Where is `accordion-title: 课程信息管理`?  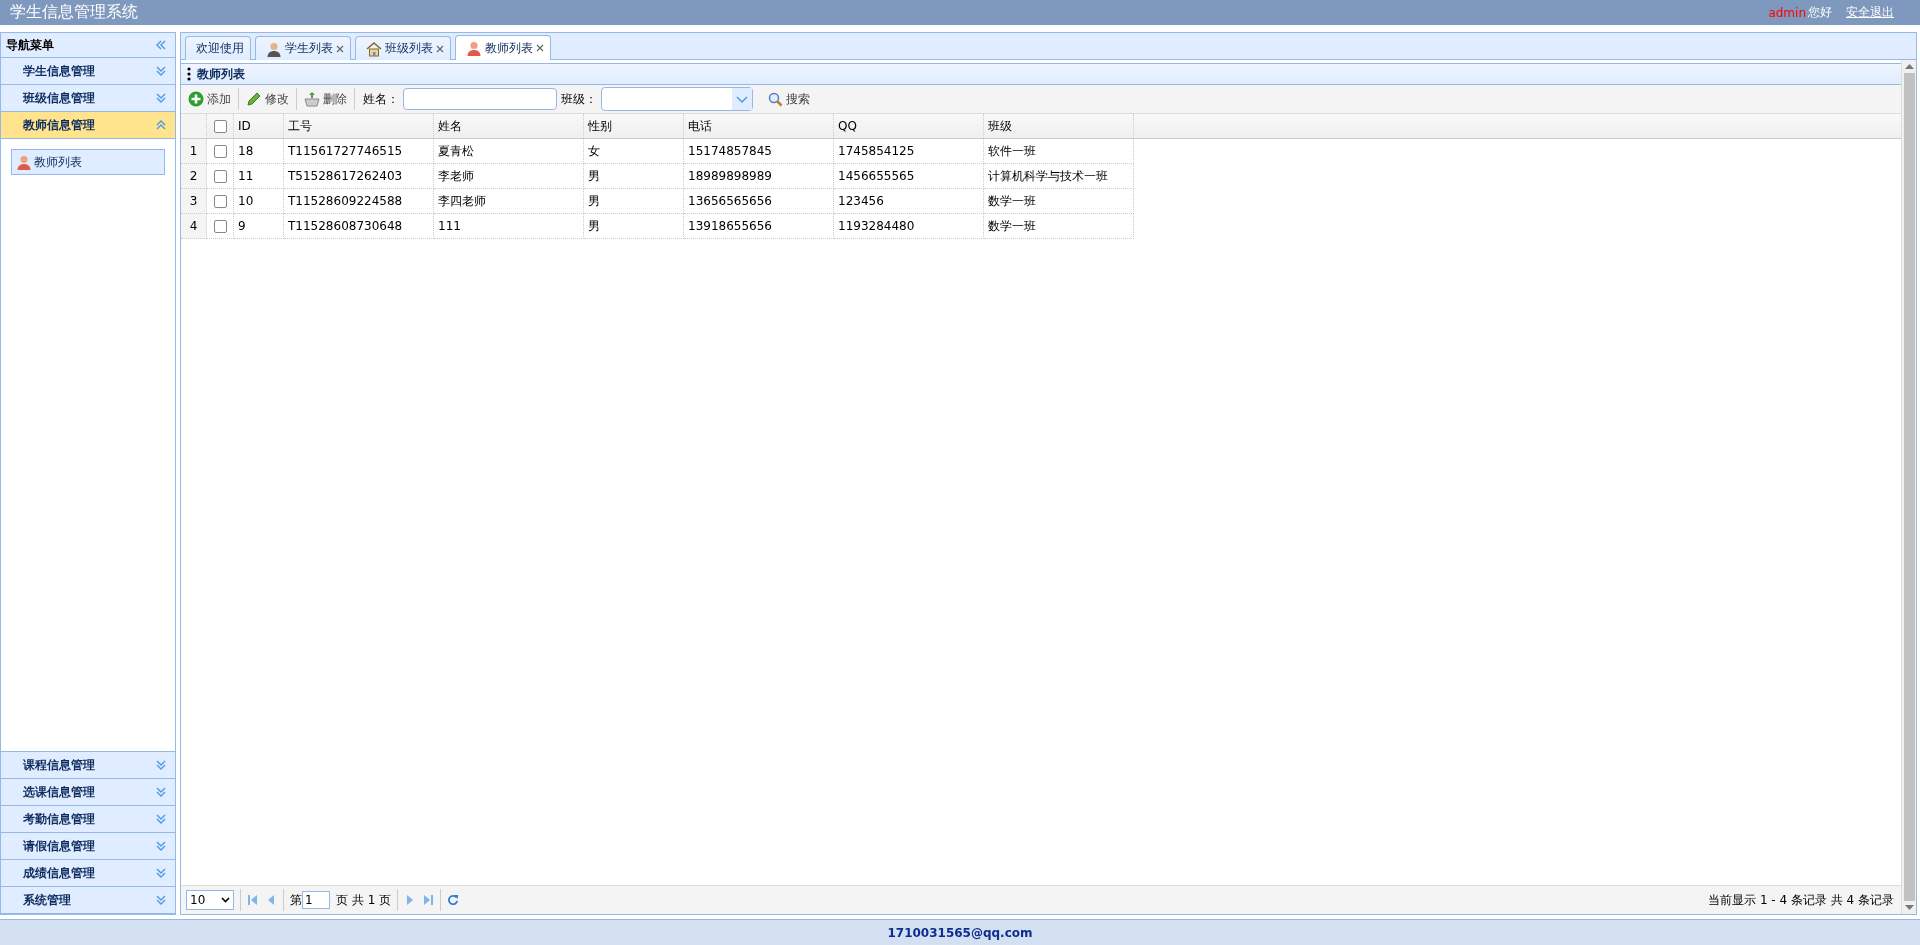 accordion-title: 课程信息管理 is located at coordinates (59, 765).